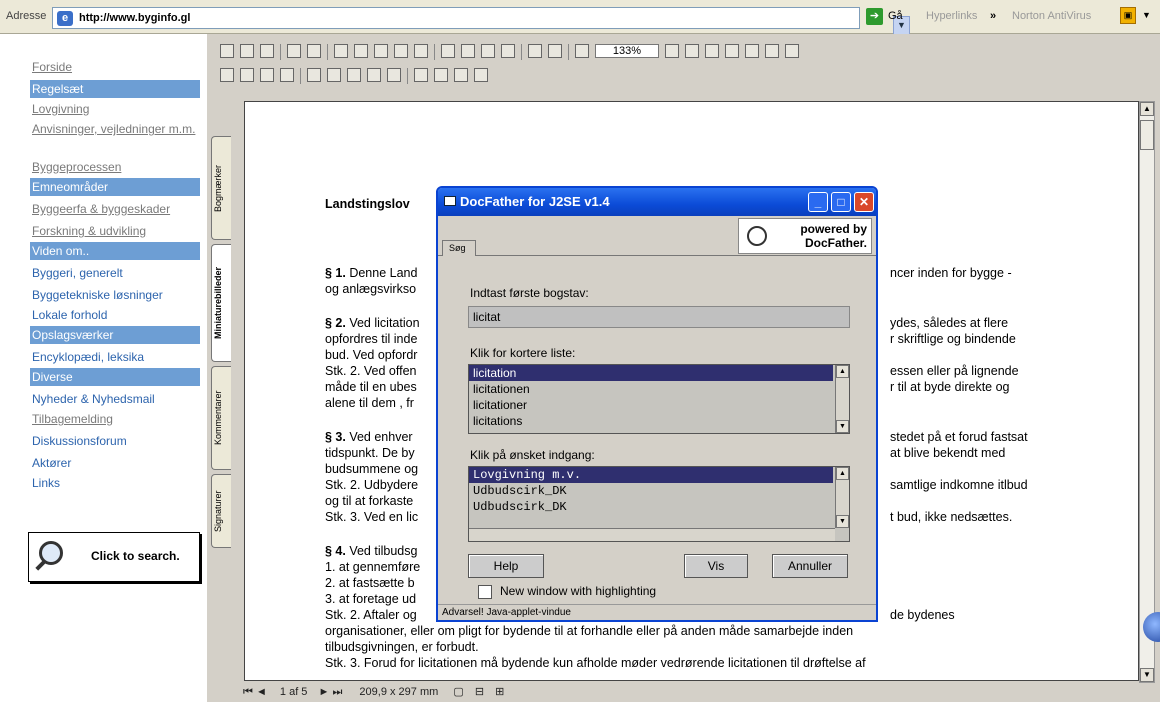 The height and width of the screenshot is (702, 1160). What do you see at coordinates (115, 251) in the screenshot?
I see `nav-item: Viden om..` at bounding box center [115, 251].